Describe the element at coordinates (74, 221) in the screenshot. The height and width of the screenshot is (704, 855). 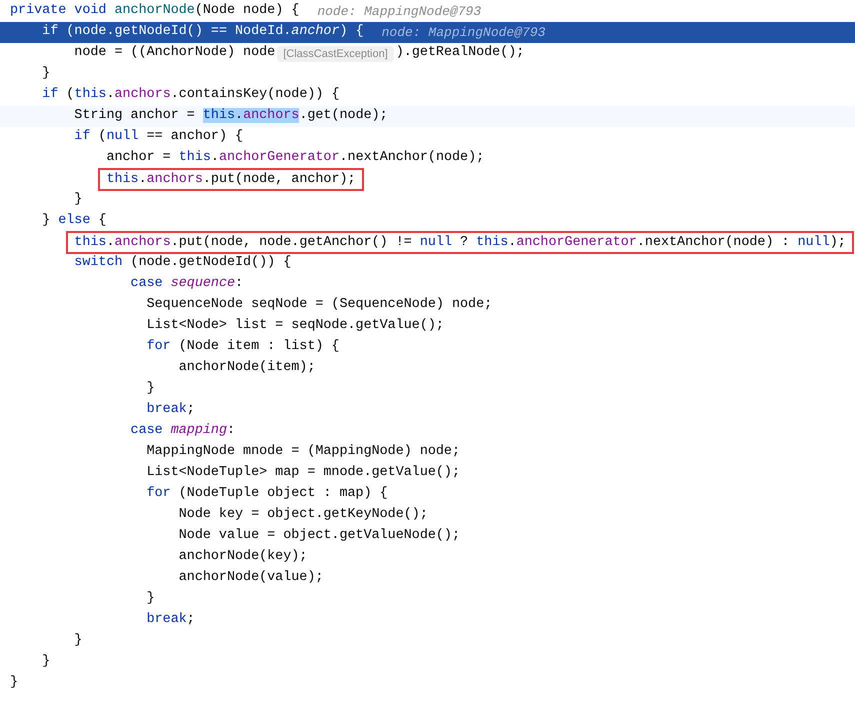
I see `code-line: } else {` at that location.